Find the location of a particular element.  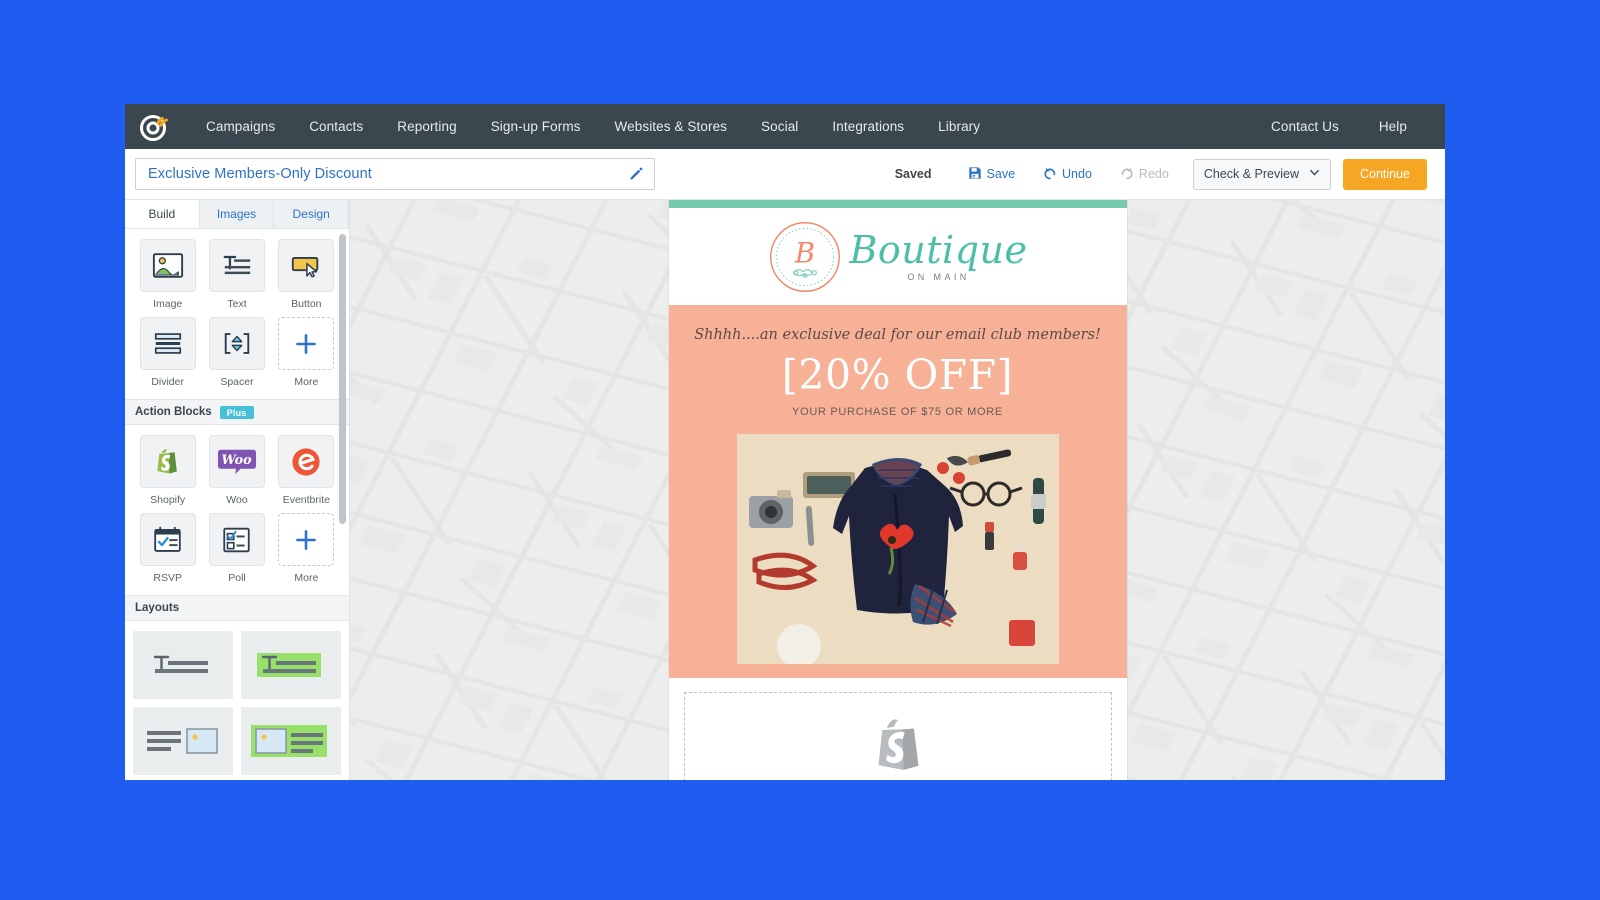

redo-arrow-icon is located at coordinates (1127, 174).